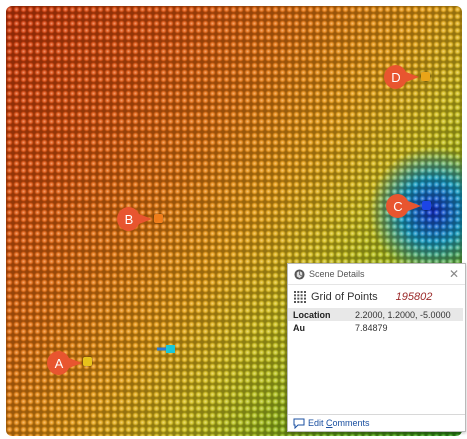  I want to click on object-row: Grid of Points 195802, so click(363, 297).